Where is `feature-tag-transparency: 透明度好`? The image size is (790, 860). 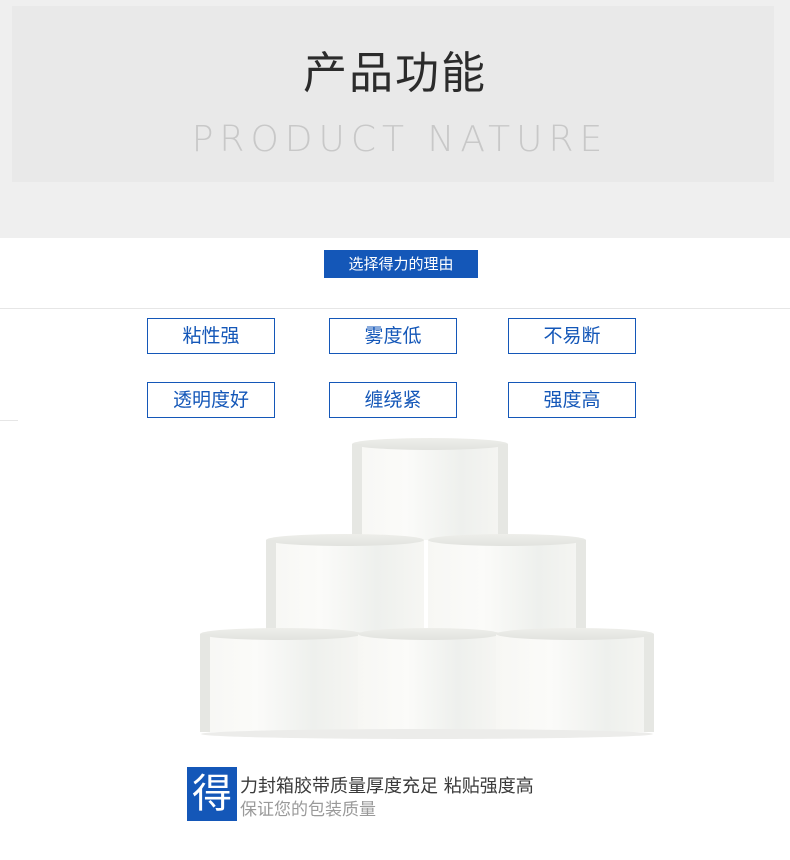
feature-tag-transparency: 透明度好 is located at coordinates (211, 400).